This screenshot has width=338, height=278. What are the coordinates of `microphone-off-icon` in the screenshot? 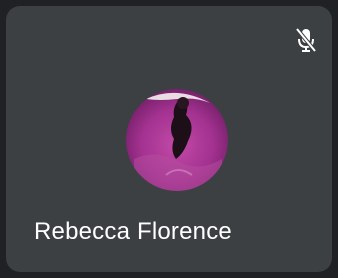 It's located at (306, 40).